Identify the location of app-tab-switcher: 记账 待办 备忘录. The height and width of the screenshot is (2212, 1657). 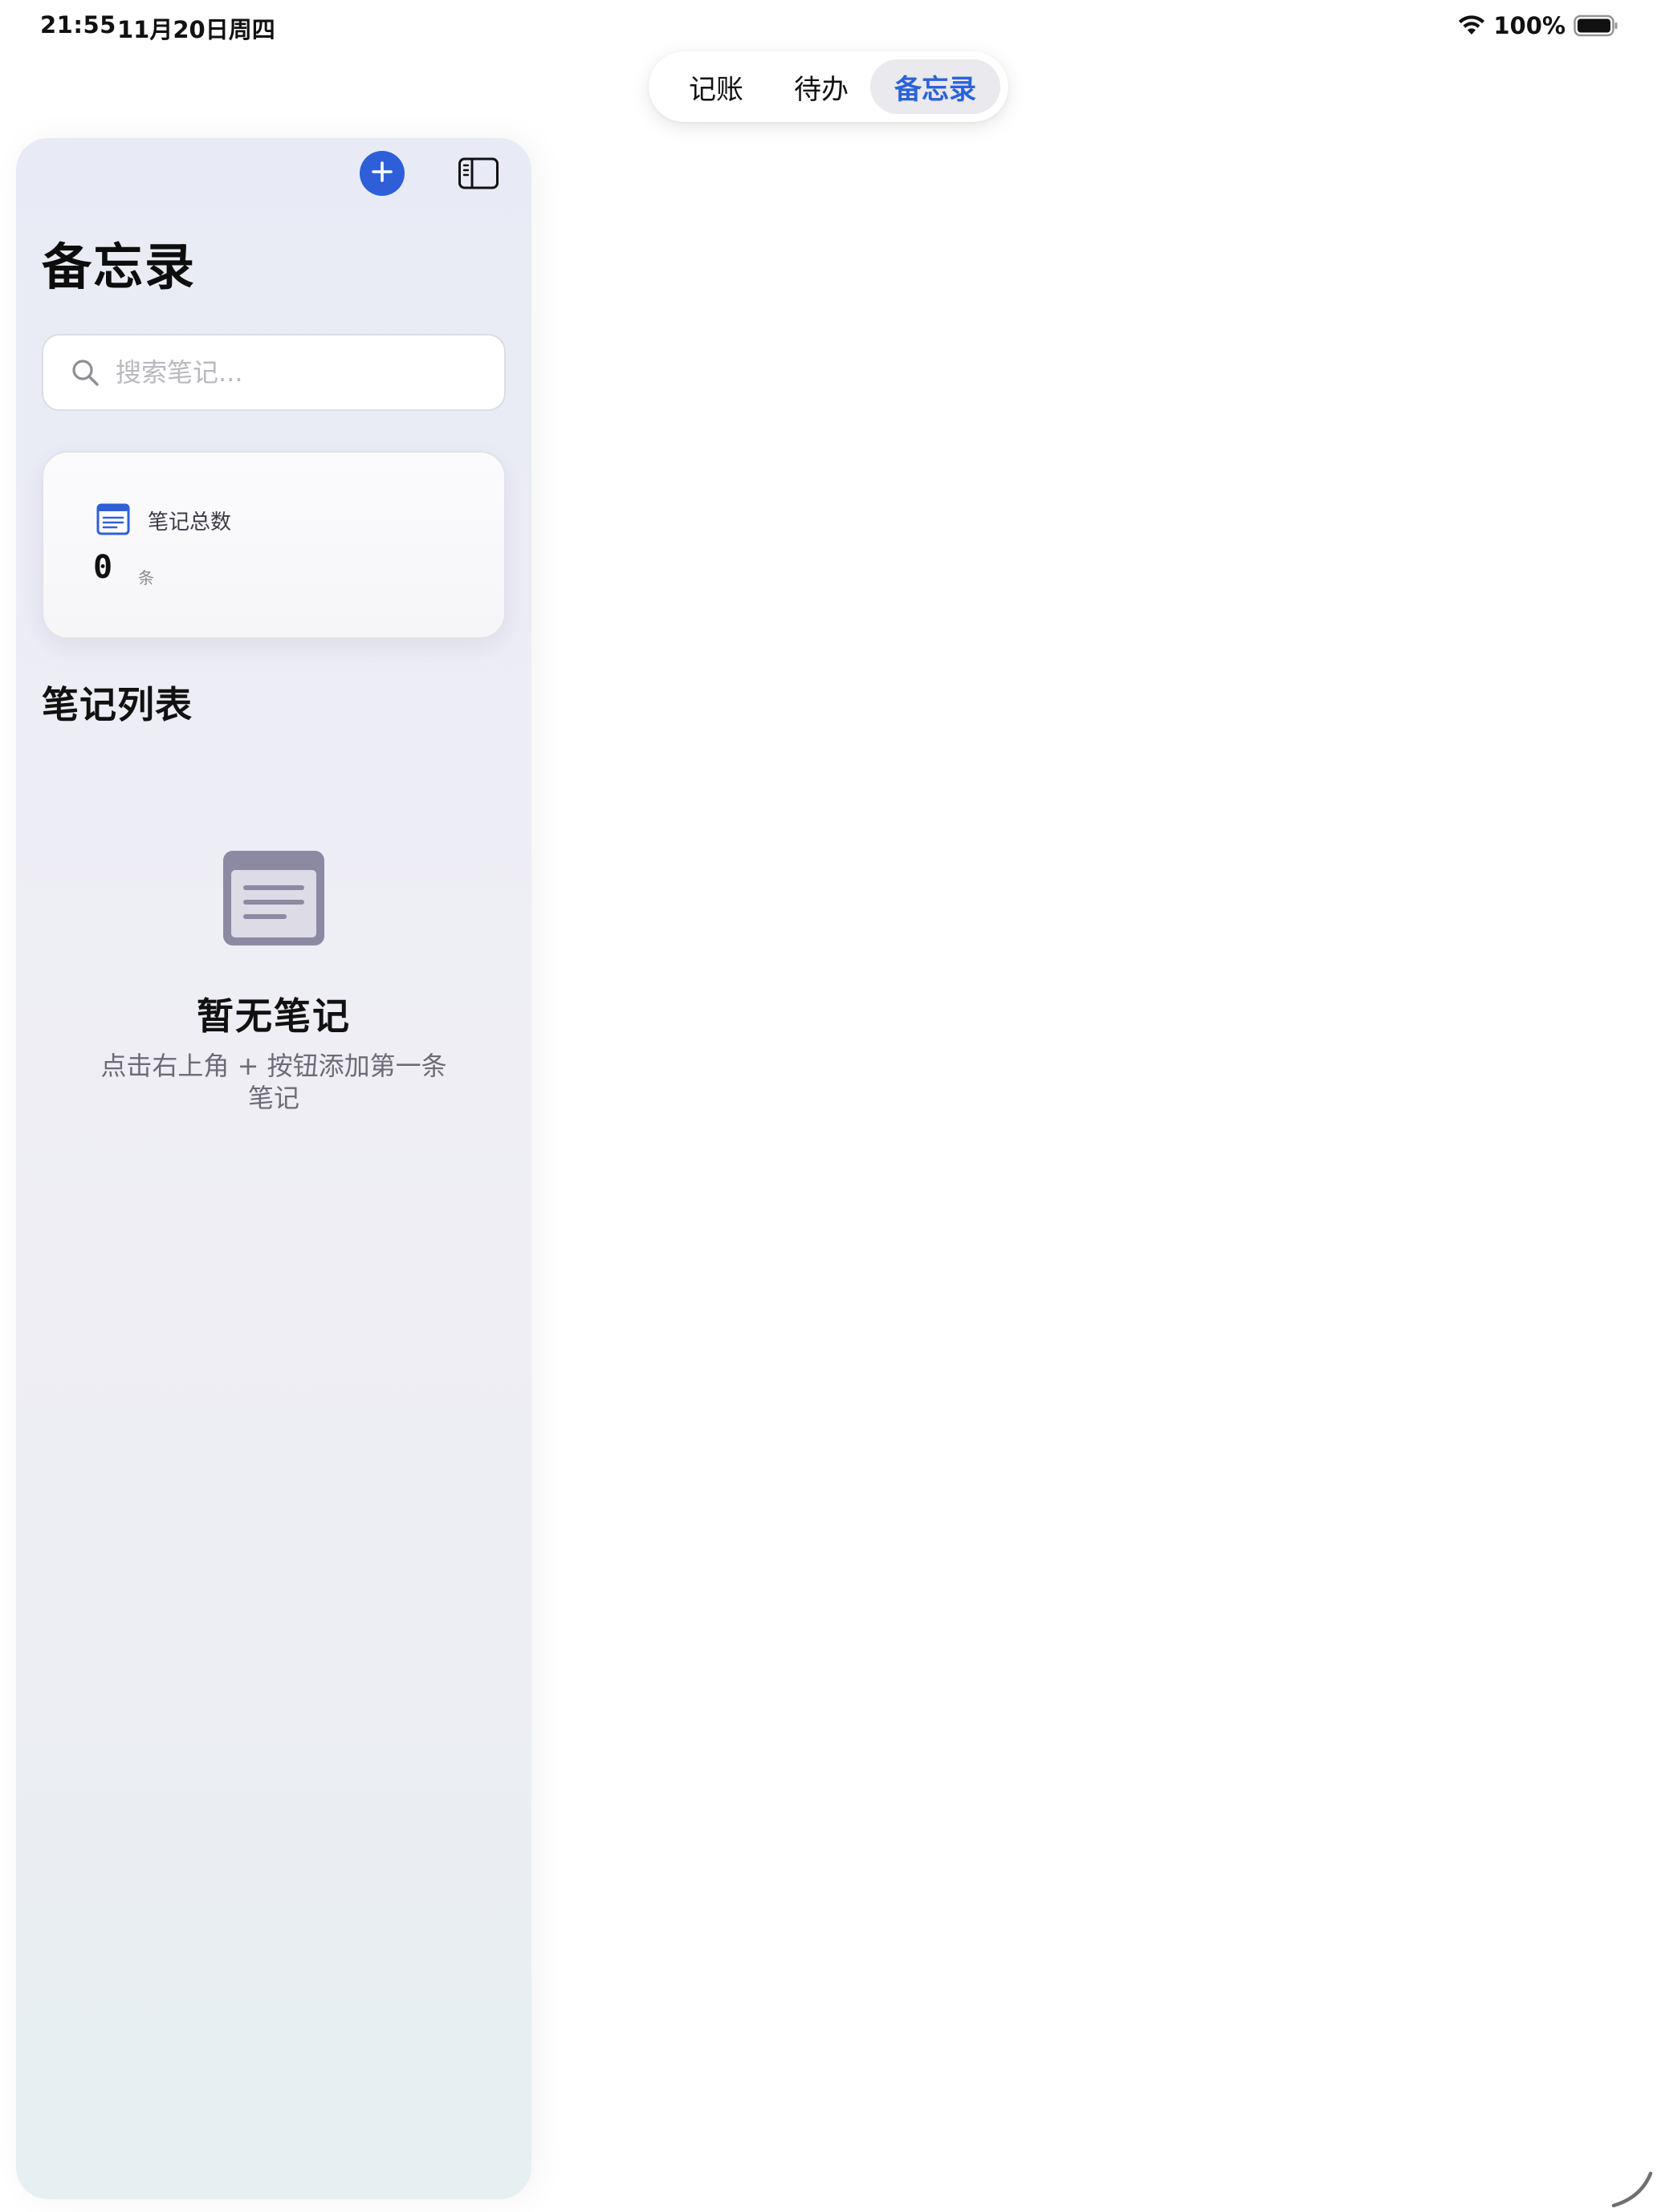
(828, 86).